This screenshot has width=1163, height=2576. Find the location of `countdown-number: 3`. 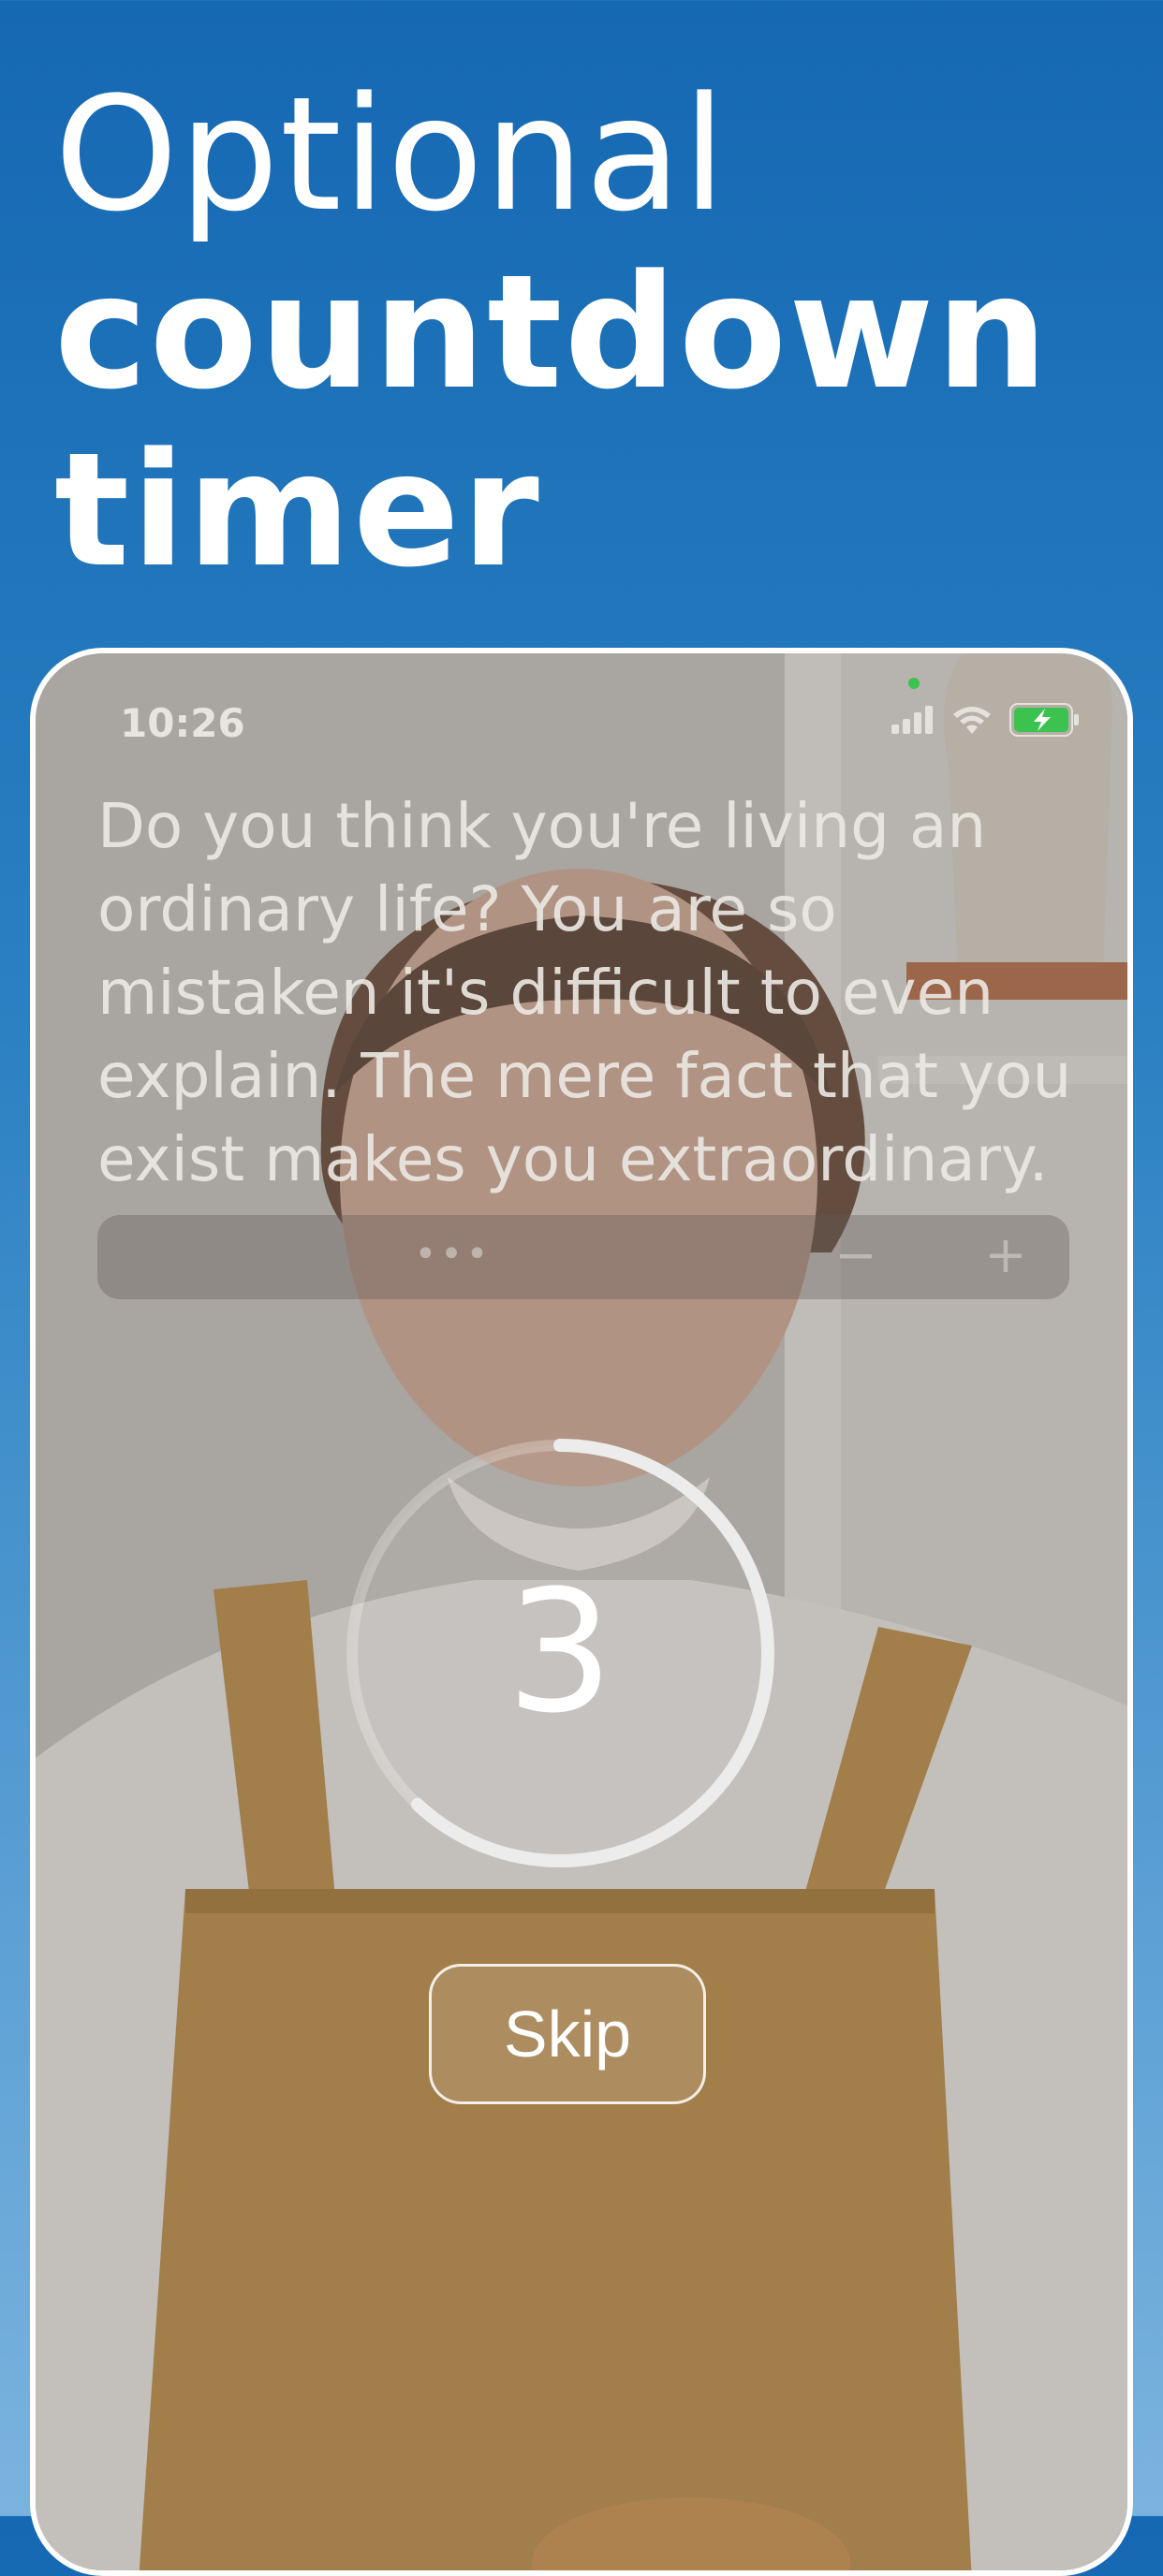

countdown-number: 3 is located at coordinates (560, 1652).